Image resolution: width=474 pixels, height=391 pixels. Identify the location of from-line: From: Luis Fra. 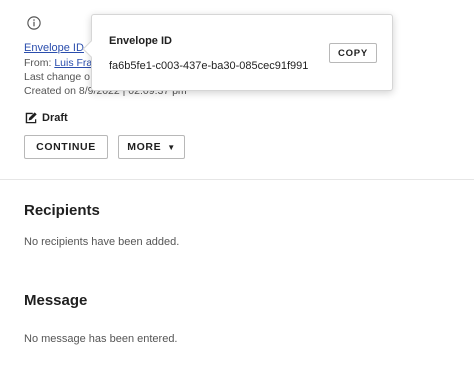
(58, 63).